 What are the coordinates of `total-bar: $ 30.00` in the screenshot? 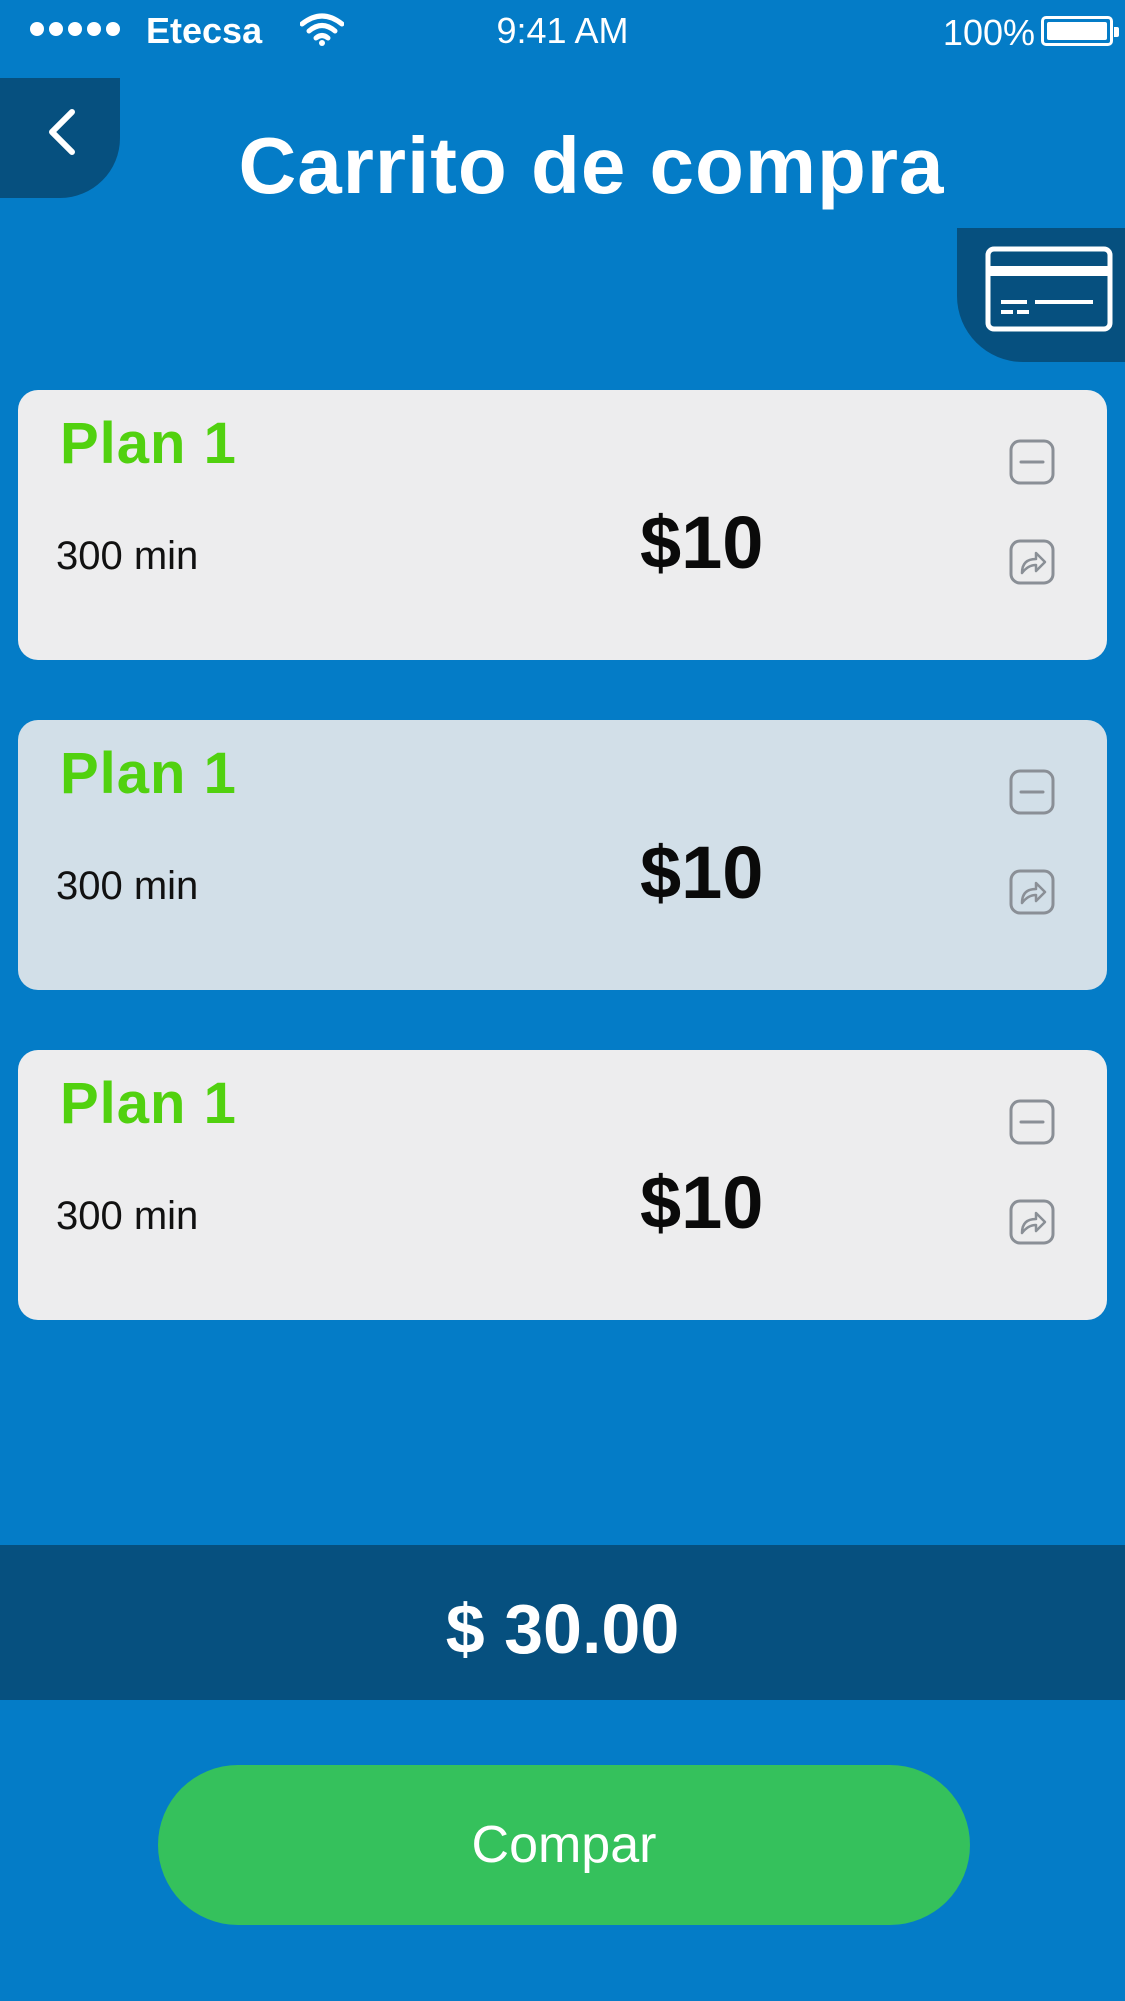 It's located at (562, 1622).